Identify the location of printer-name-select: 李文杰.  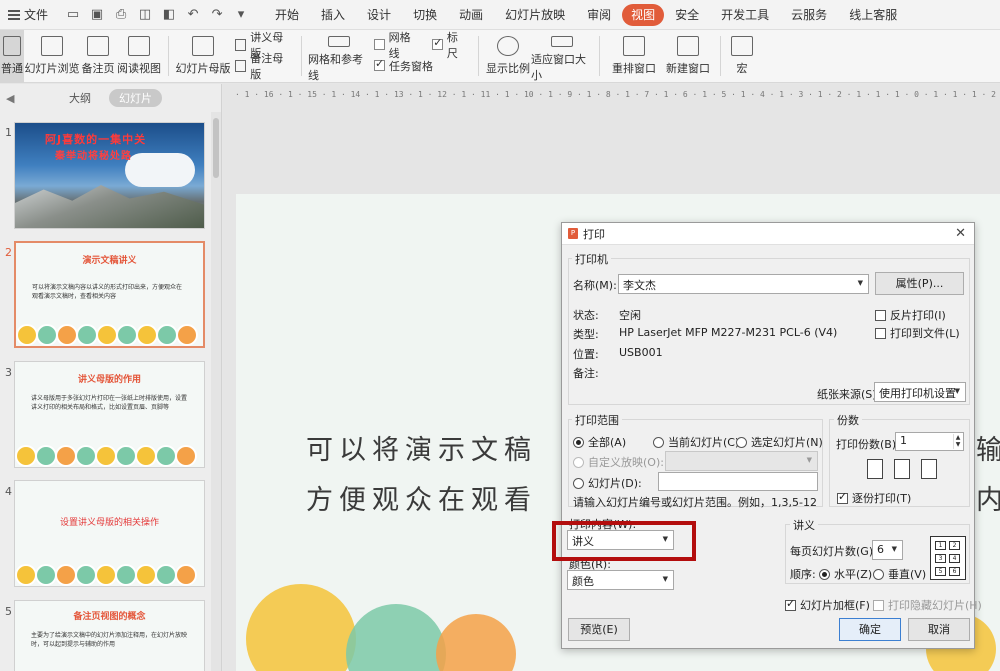
(743, 284).